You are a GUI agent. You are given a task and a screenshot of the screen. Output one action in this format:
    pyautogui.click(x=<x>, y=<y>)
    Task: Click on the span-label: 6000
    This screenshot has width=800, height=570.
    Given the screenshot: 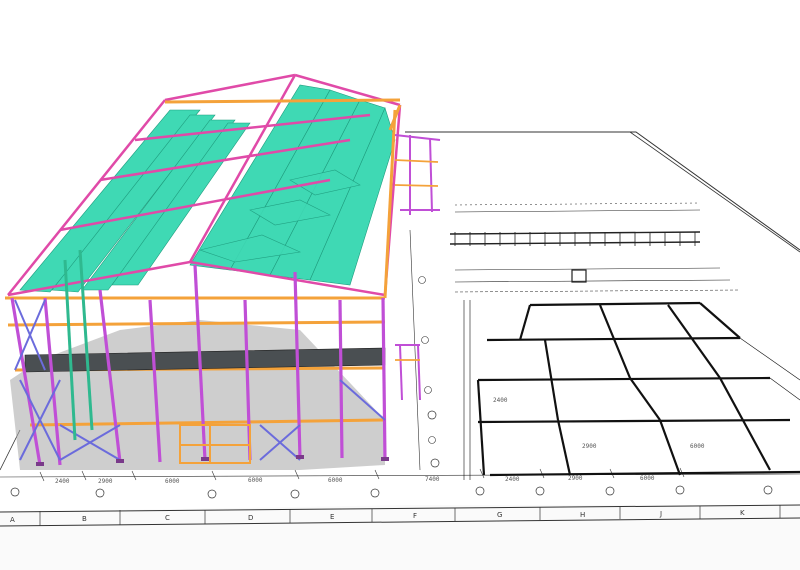 What is the action you would take?
    pyautogui.click(x=697, y=446)
    